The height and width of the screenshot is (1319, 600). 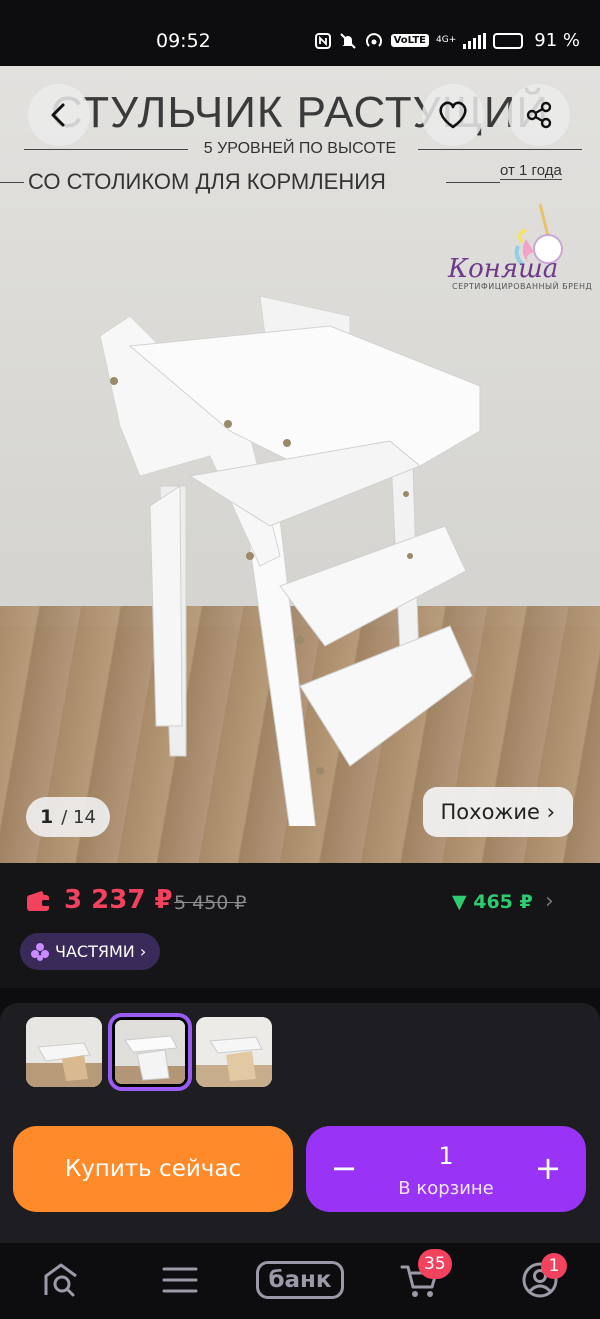 What do you see at coordinates (78, 817) in the screenshot?
I see `image-counter-total: / 14` at bounding box center [78, 817].